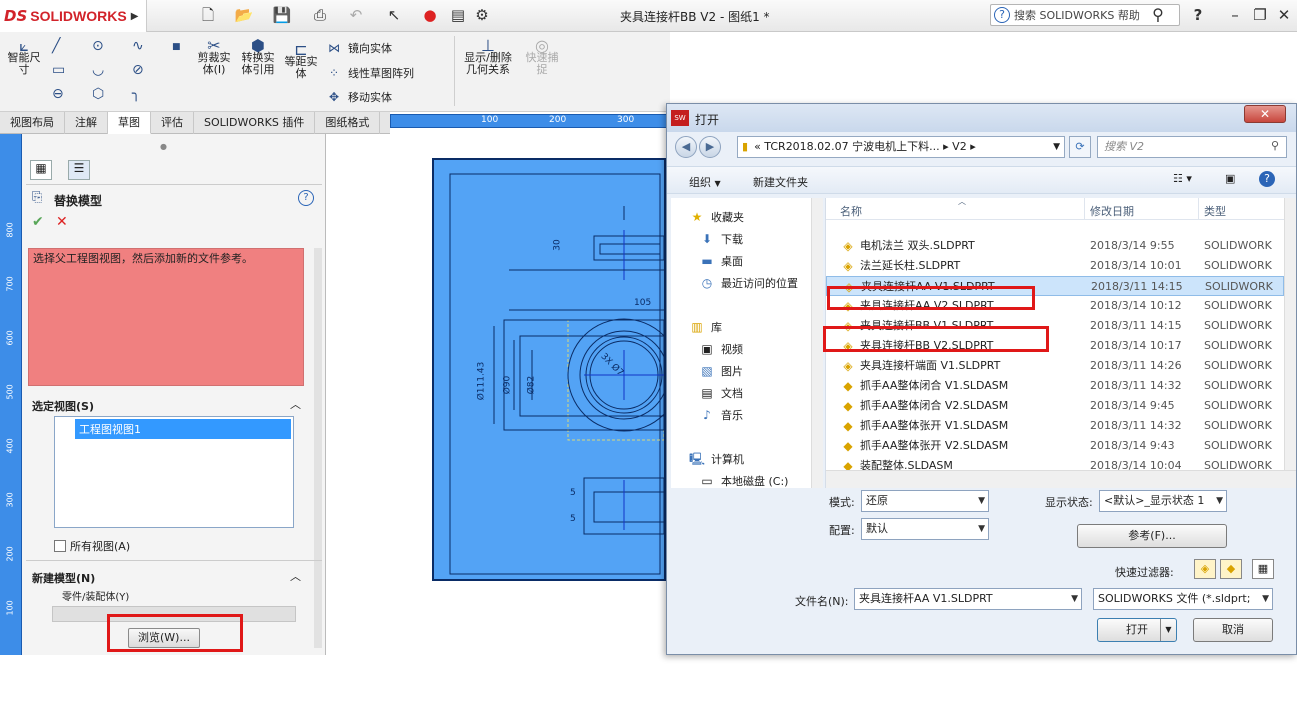 This screenshot has width=1297, height=724. What do you see at coordinates (1230, 178) in the screenshot?
I see `preview-pane-icon: ▣` at bounding box center [1230, 178].